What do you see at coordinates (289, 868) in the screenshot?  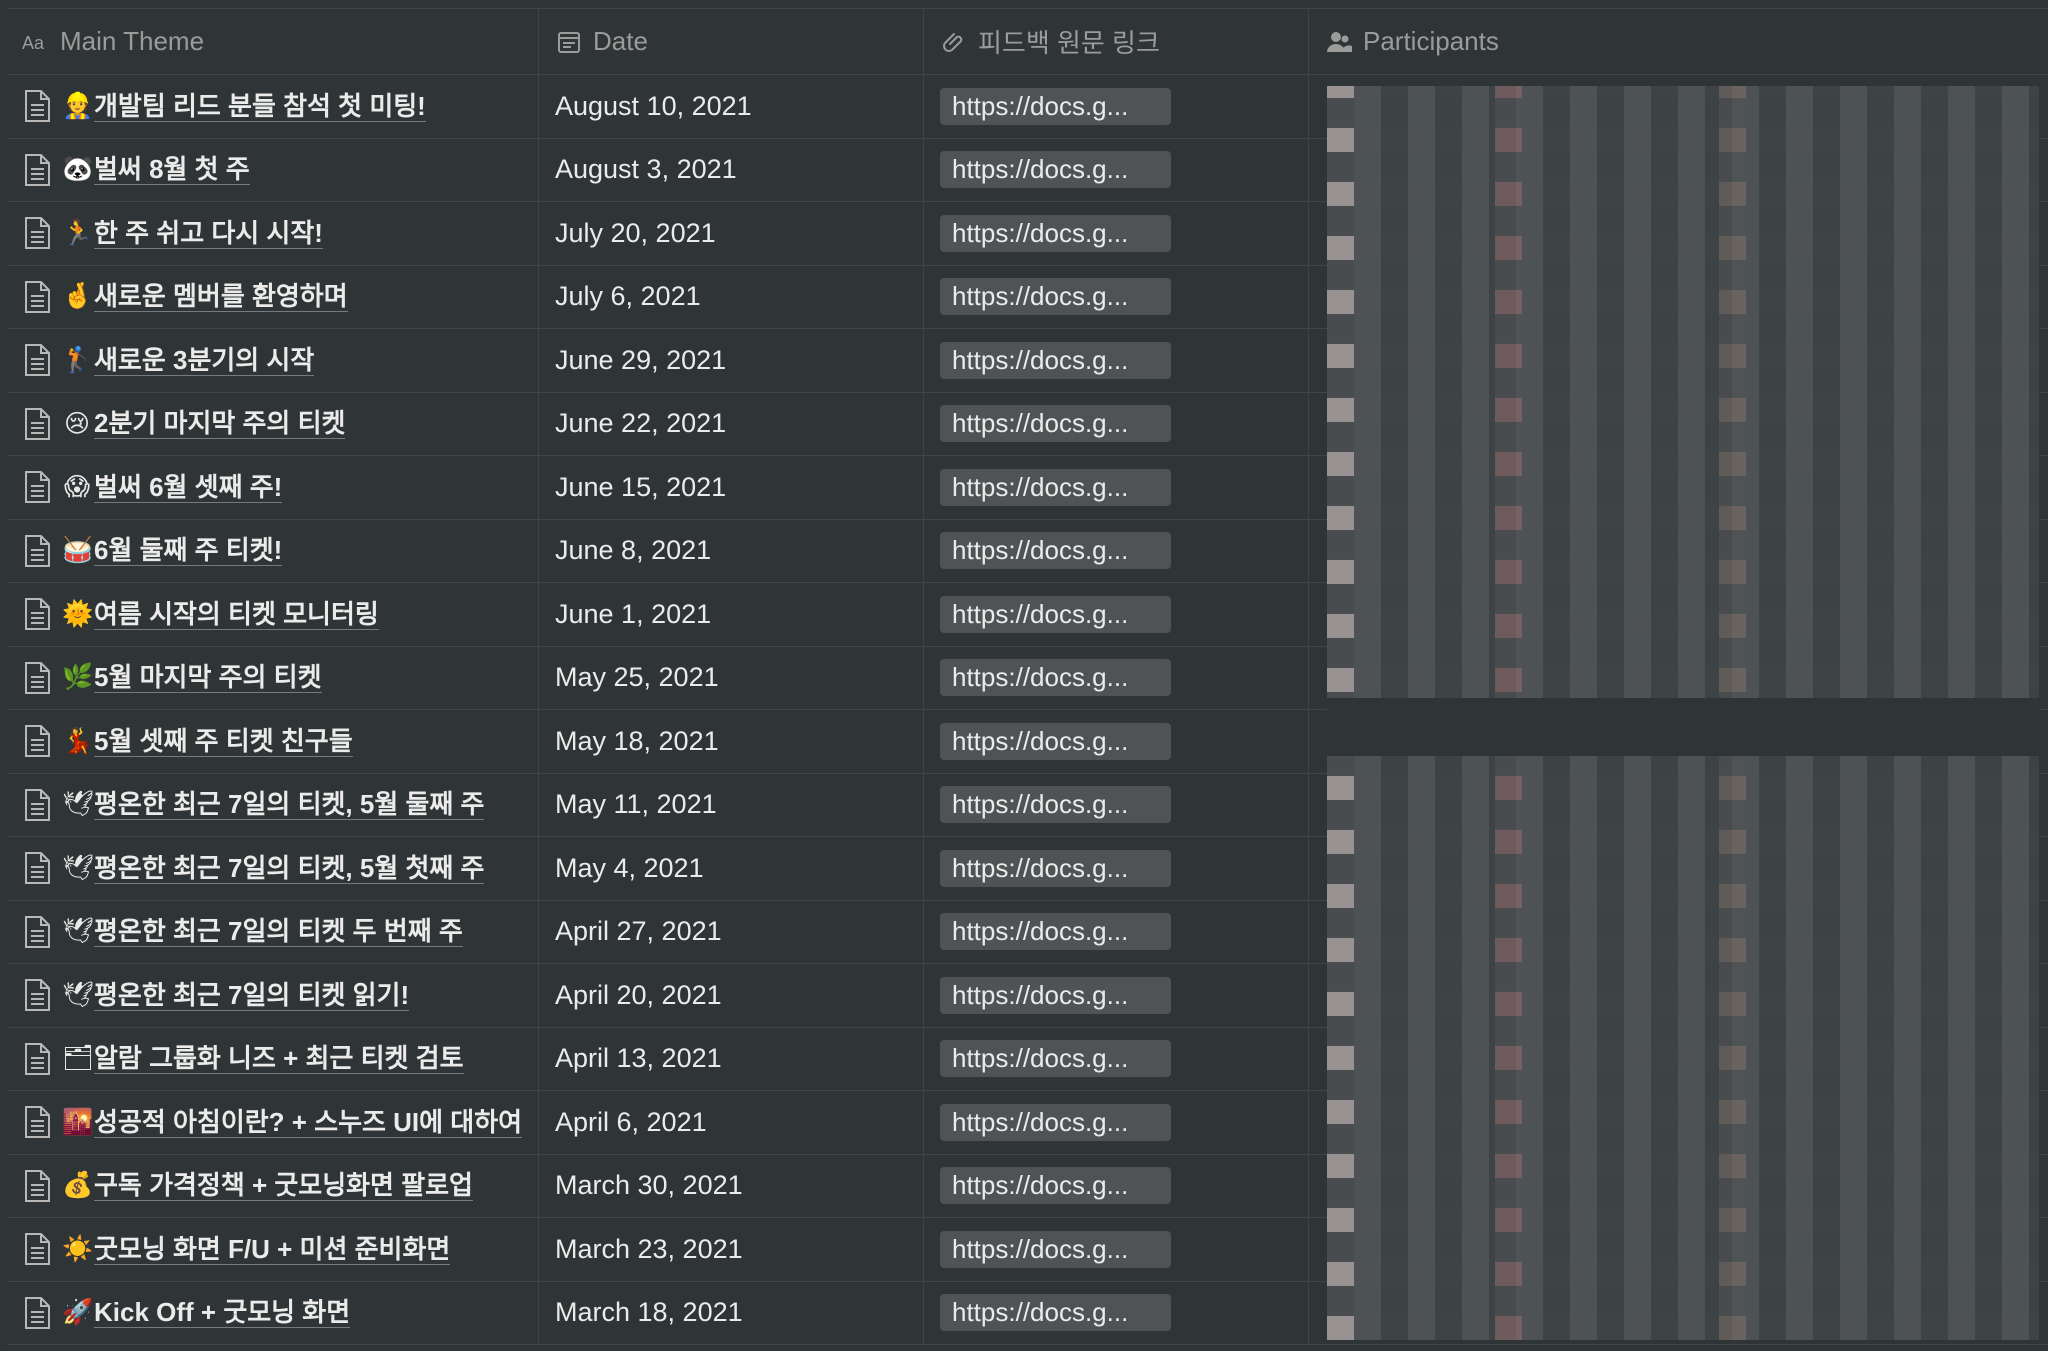 I see `page-title-link: 평온한 최근 7일의 티켓, 5월 첫째 주` at bounding box center [289, 868].